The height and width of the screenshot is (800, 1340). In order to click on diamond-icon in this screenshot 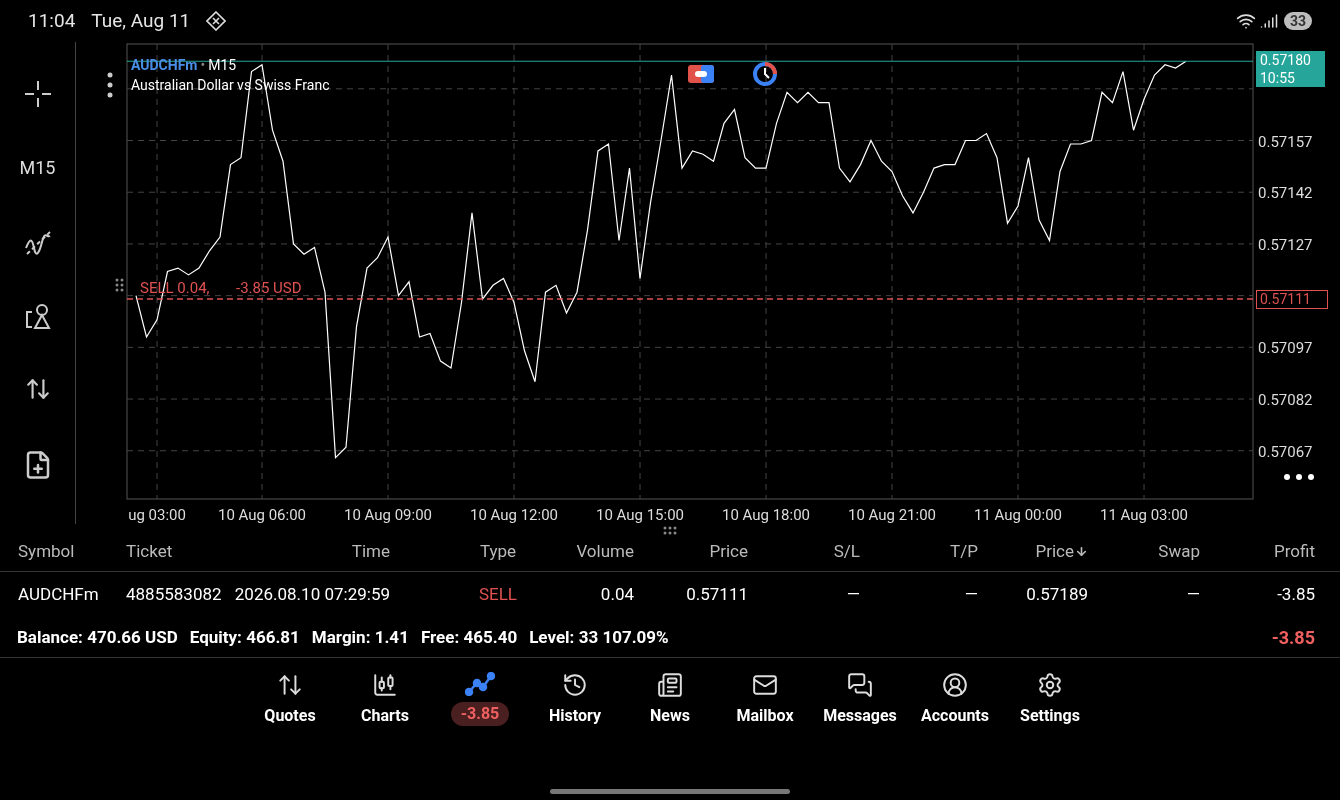, I will do `click(216, 21)`.